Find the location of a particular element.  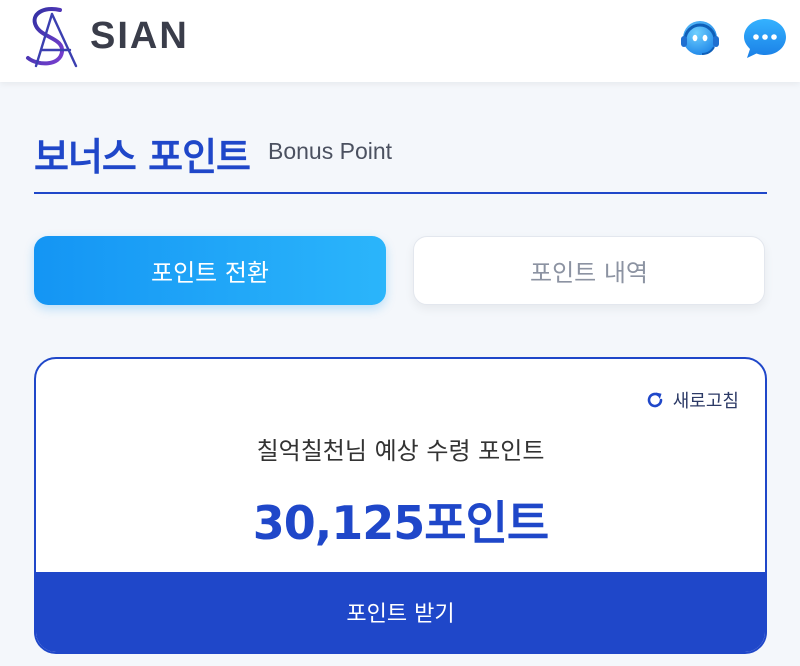

brand-name: SIAN is located at coordinates (139, 36).